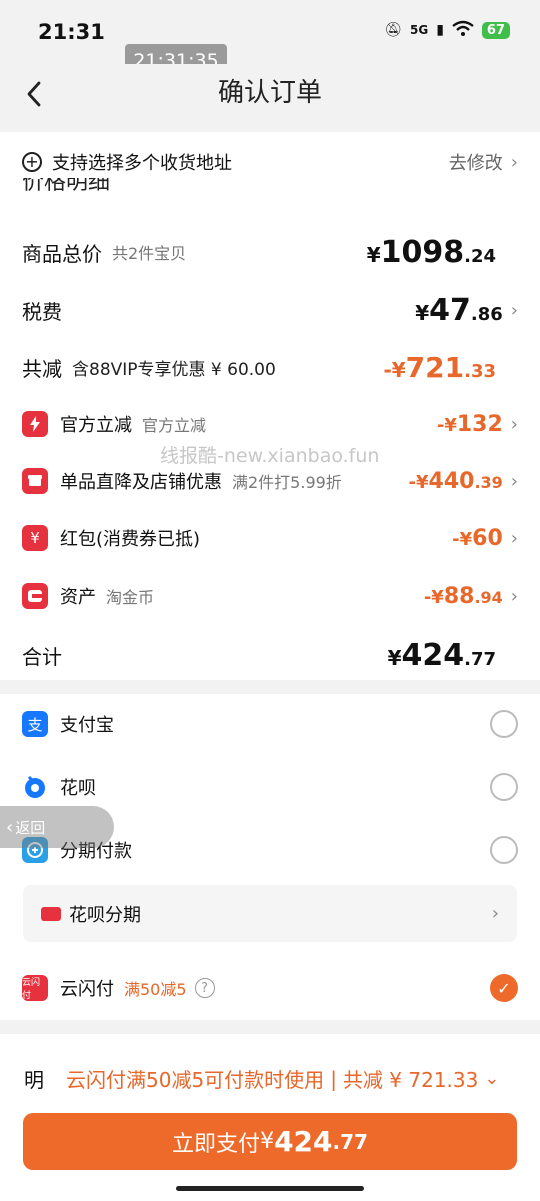 The image size is (540, 1201). I want to click on amount-int: 721, so click(435, 367).